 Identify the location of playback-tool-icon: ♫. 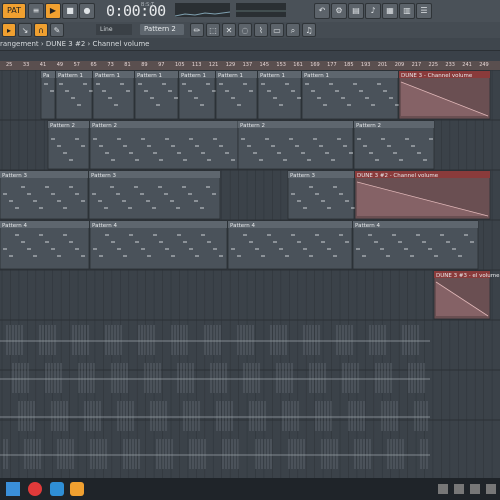
(309, 30).